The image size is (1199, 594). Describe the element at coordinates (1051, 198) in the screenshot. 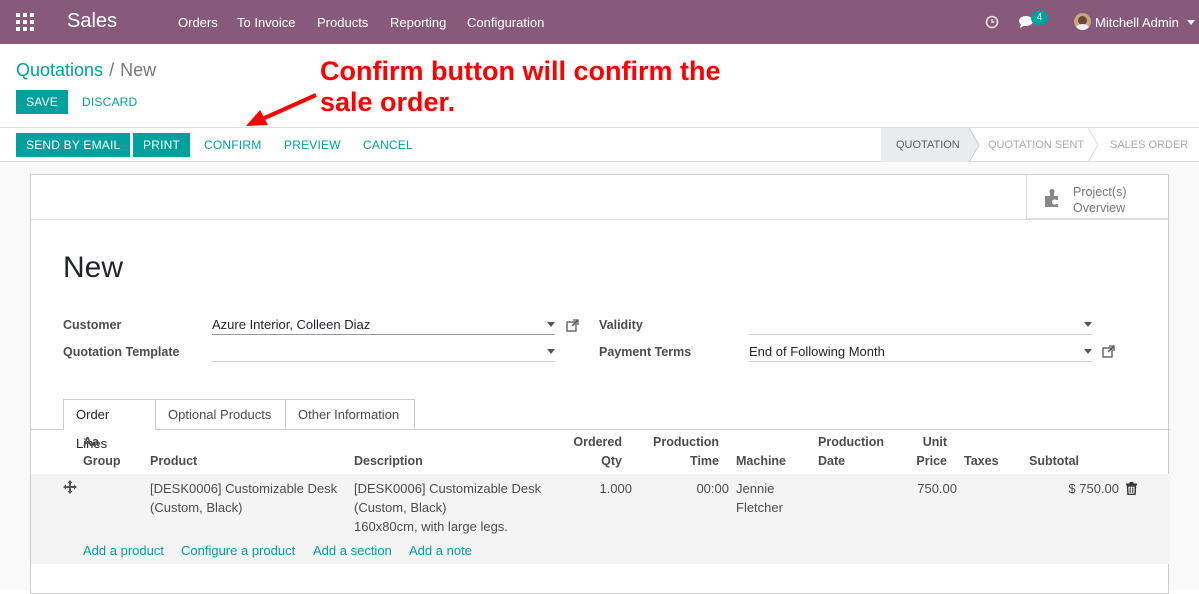

I see `puzzle-icon` at that location.